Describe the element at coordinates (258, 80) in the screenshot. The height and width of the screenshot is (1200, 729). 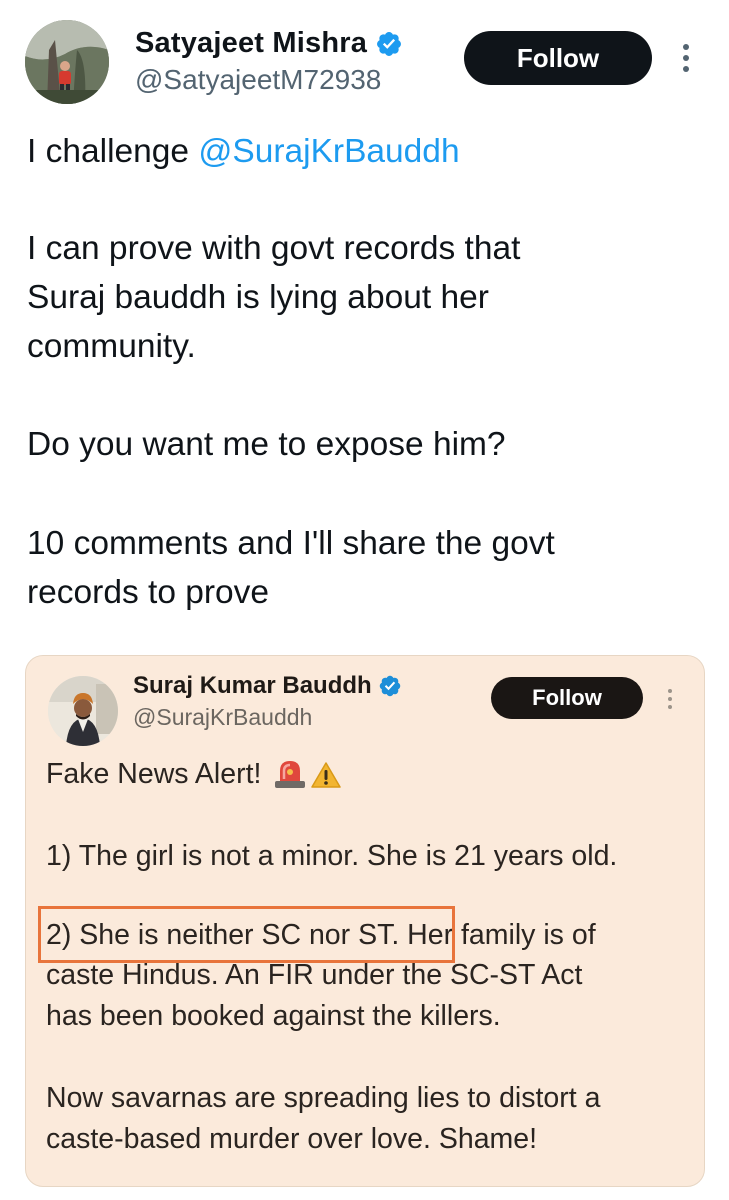
I see `author-handle: @SatyajeetM72938` at that location.